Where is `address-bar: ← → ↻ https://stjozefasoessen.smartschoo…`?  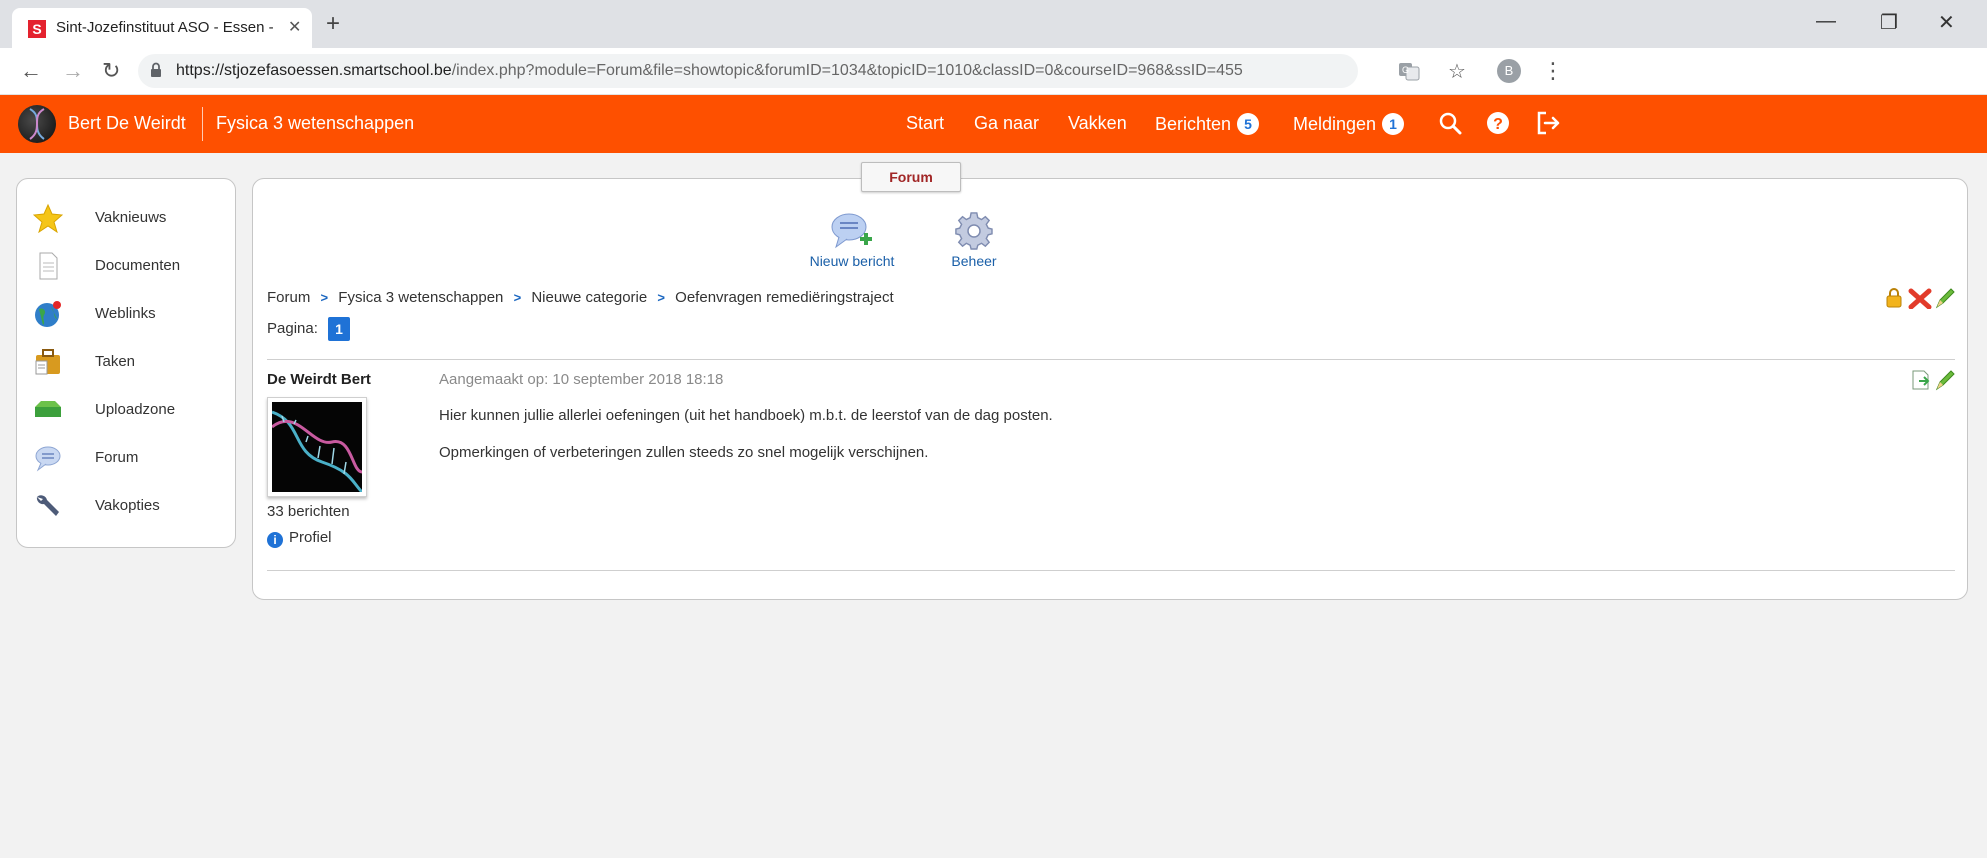
address-bar: ← → ↻ https://stjozefasoessen.smartschoo… is located at coordinates (993, 71).